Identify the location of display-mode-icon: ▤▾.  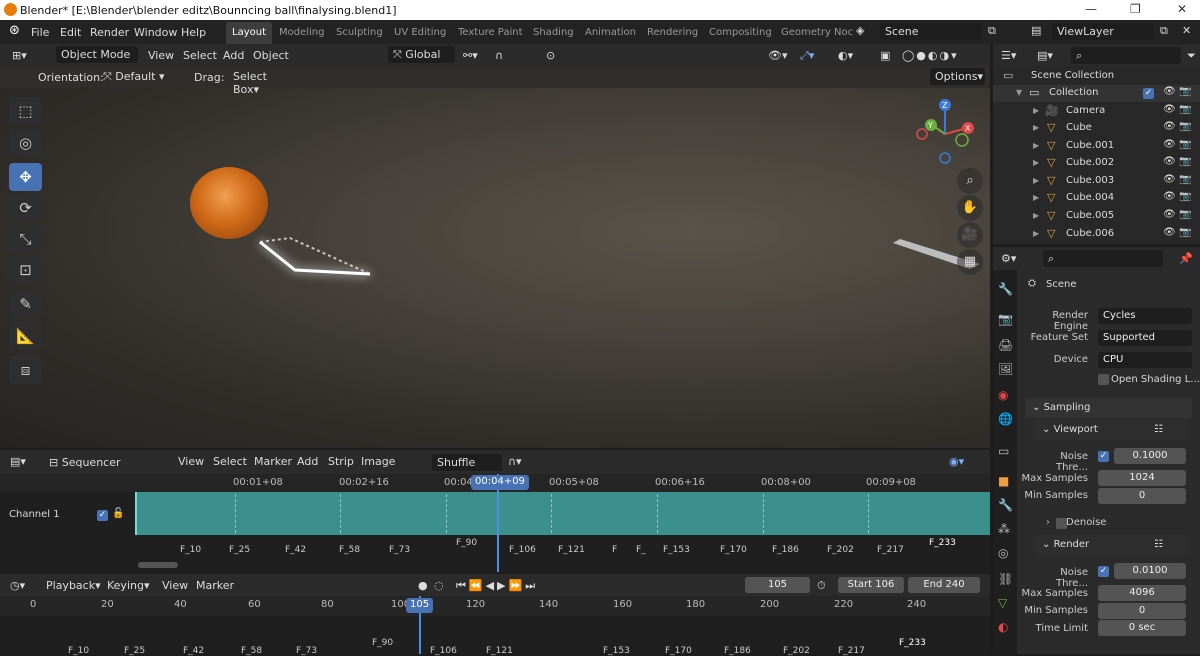
(1045, 55).